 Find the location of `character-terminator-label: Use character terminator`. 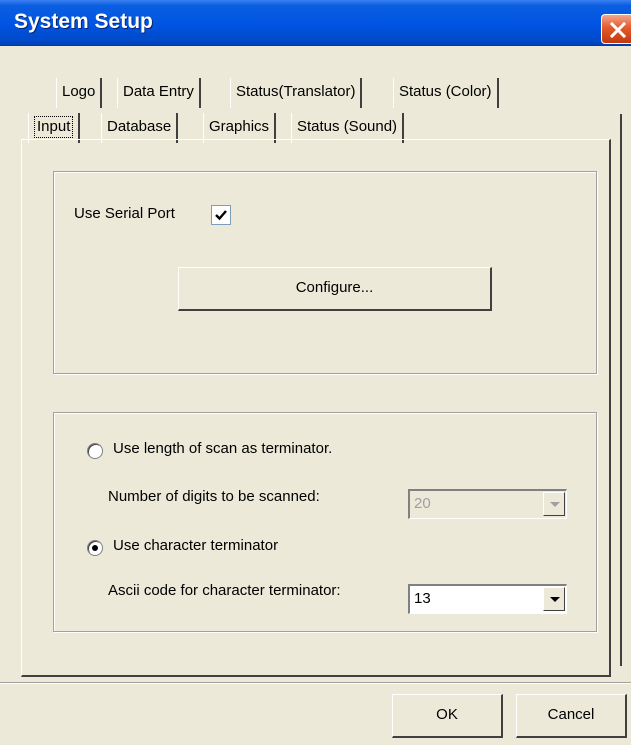

character-terminator-label: Use character terminator is located at coordinates (196, 545).